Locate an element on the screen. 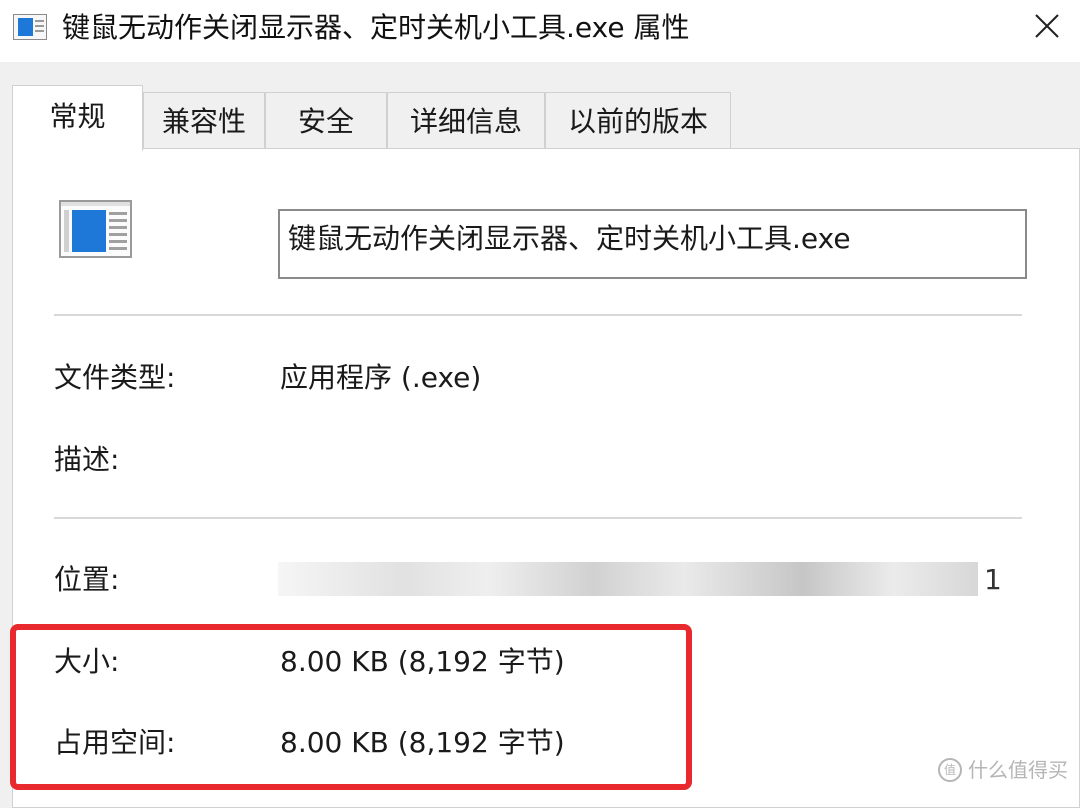  close-button is located at coordinates (1047, 26).